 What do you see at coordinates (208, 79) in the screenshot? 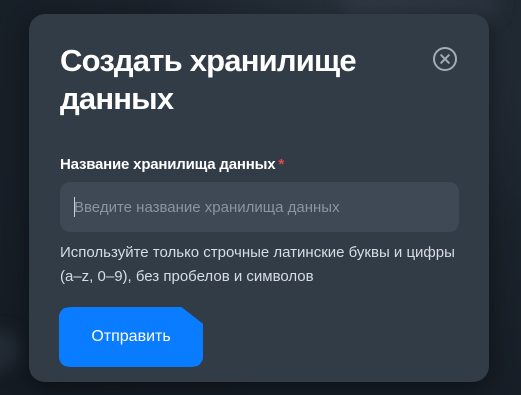
I see `modal-title: Создать хранилище данных` at bounding box center [208, 79].